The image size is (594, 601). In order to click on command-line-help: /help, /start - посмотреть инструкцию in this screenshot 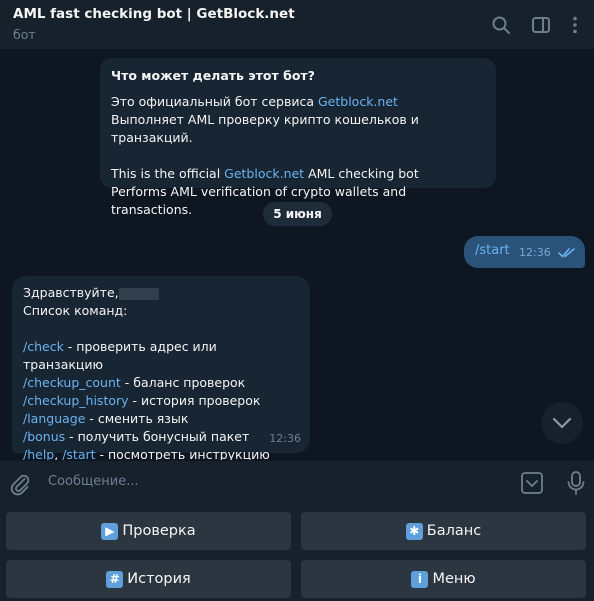, I will do `click(161, 453)`.